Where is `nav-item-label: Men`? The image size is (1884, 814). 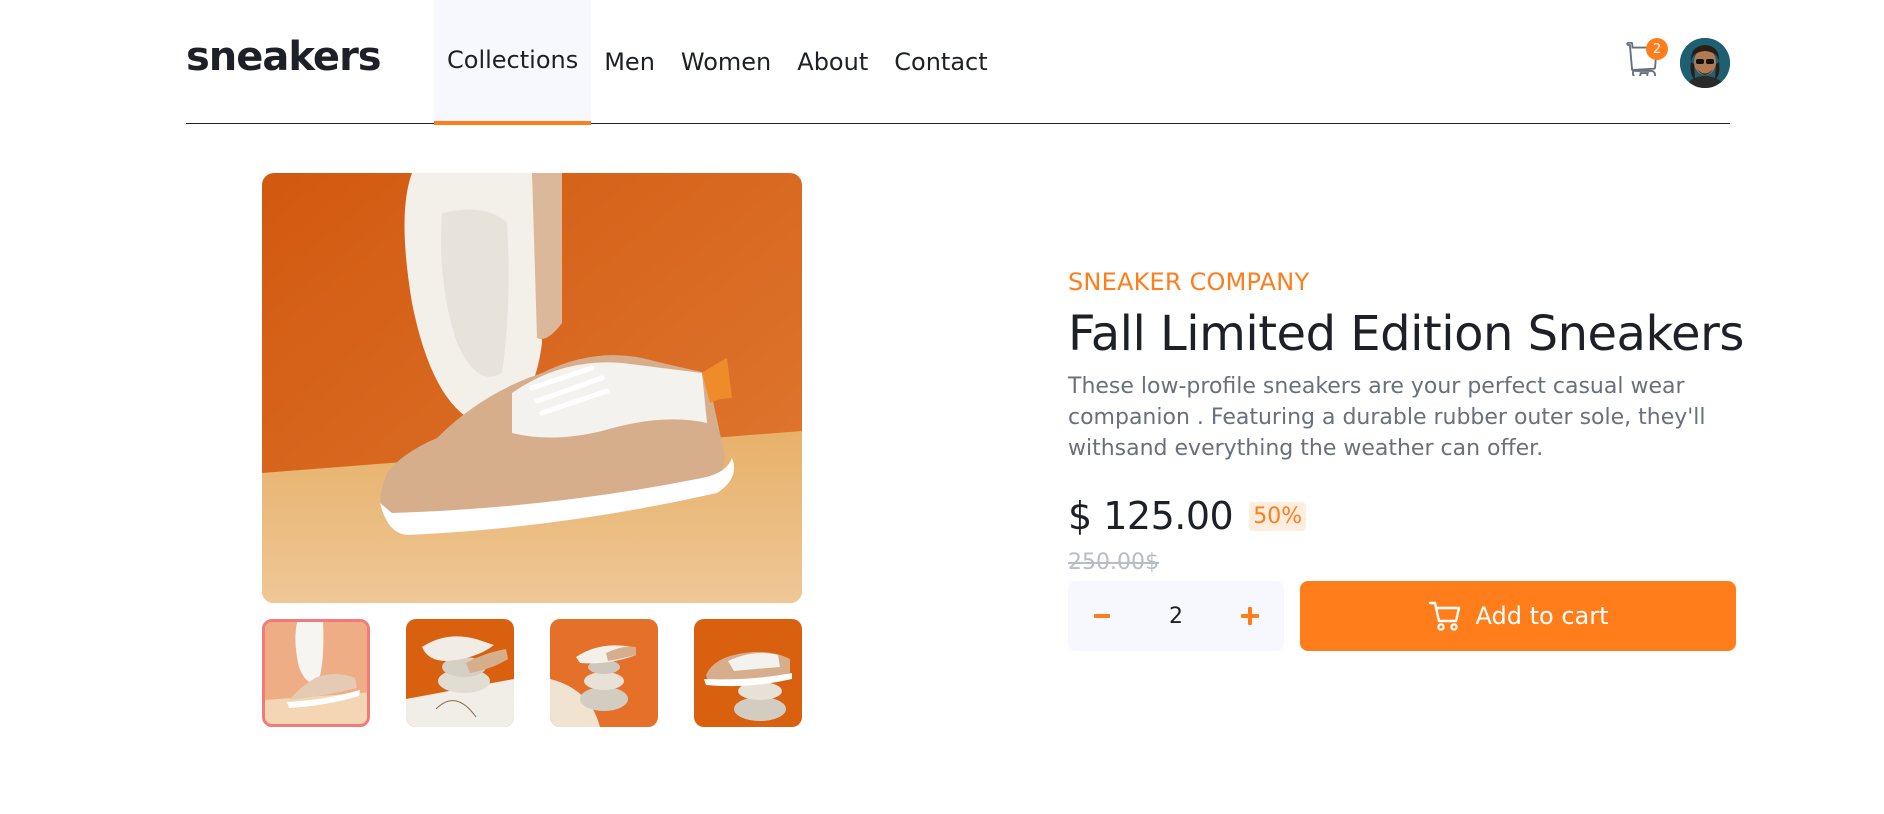
nav-item-label: Men is located at coordinates (629, 62).